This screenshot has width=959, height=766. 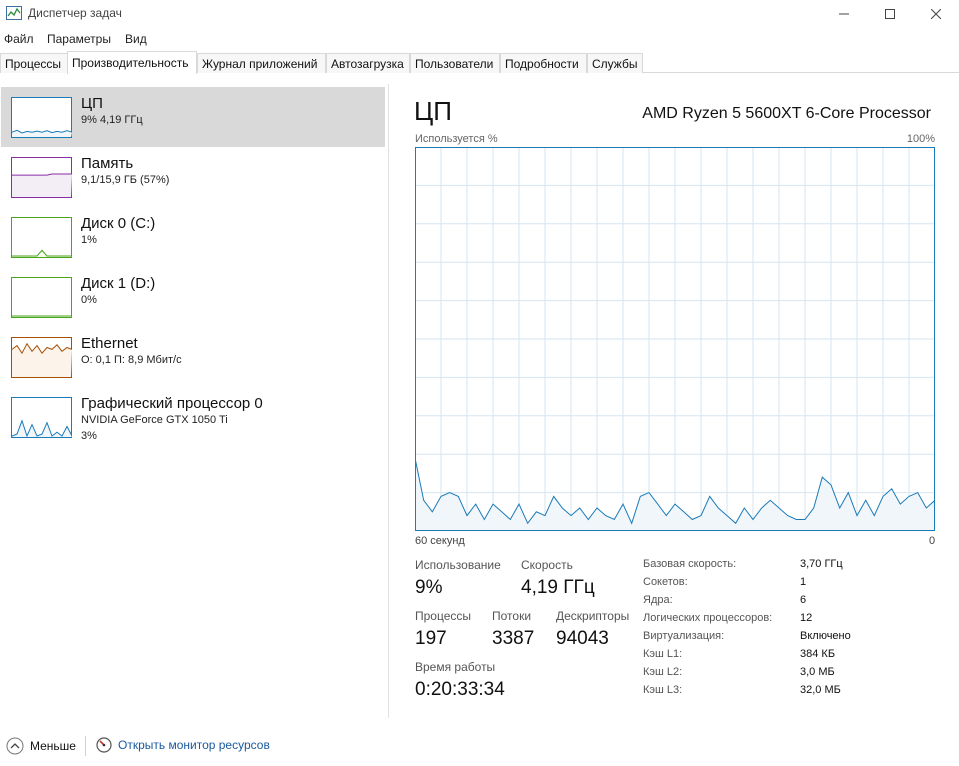 What do you see at coordinates (786, 113) in the screenshot?
I see `cpu-model-name: AMD Ryzen 5 5600XT 6-Core Processor` at bounding box center [786, 113].